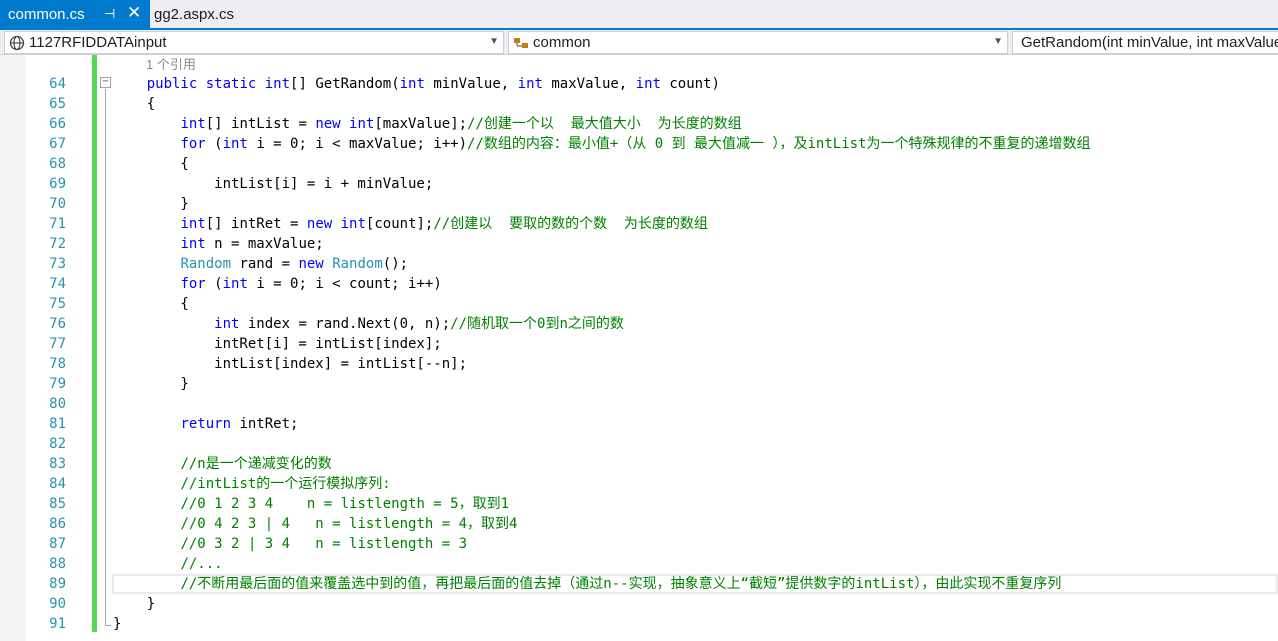 The height and width of the screenshot is (641, 1278). What do you see at coordinates (57, 344) in the screenshot?
I see `line-number: 77` at bounding box center [57, 344].